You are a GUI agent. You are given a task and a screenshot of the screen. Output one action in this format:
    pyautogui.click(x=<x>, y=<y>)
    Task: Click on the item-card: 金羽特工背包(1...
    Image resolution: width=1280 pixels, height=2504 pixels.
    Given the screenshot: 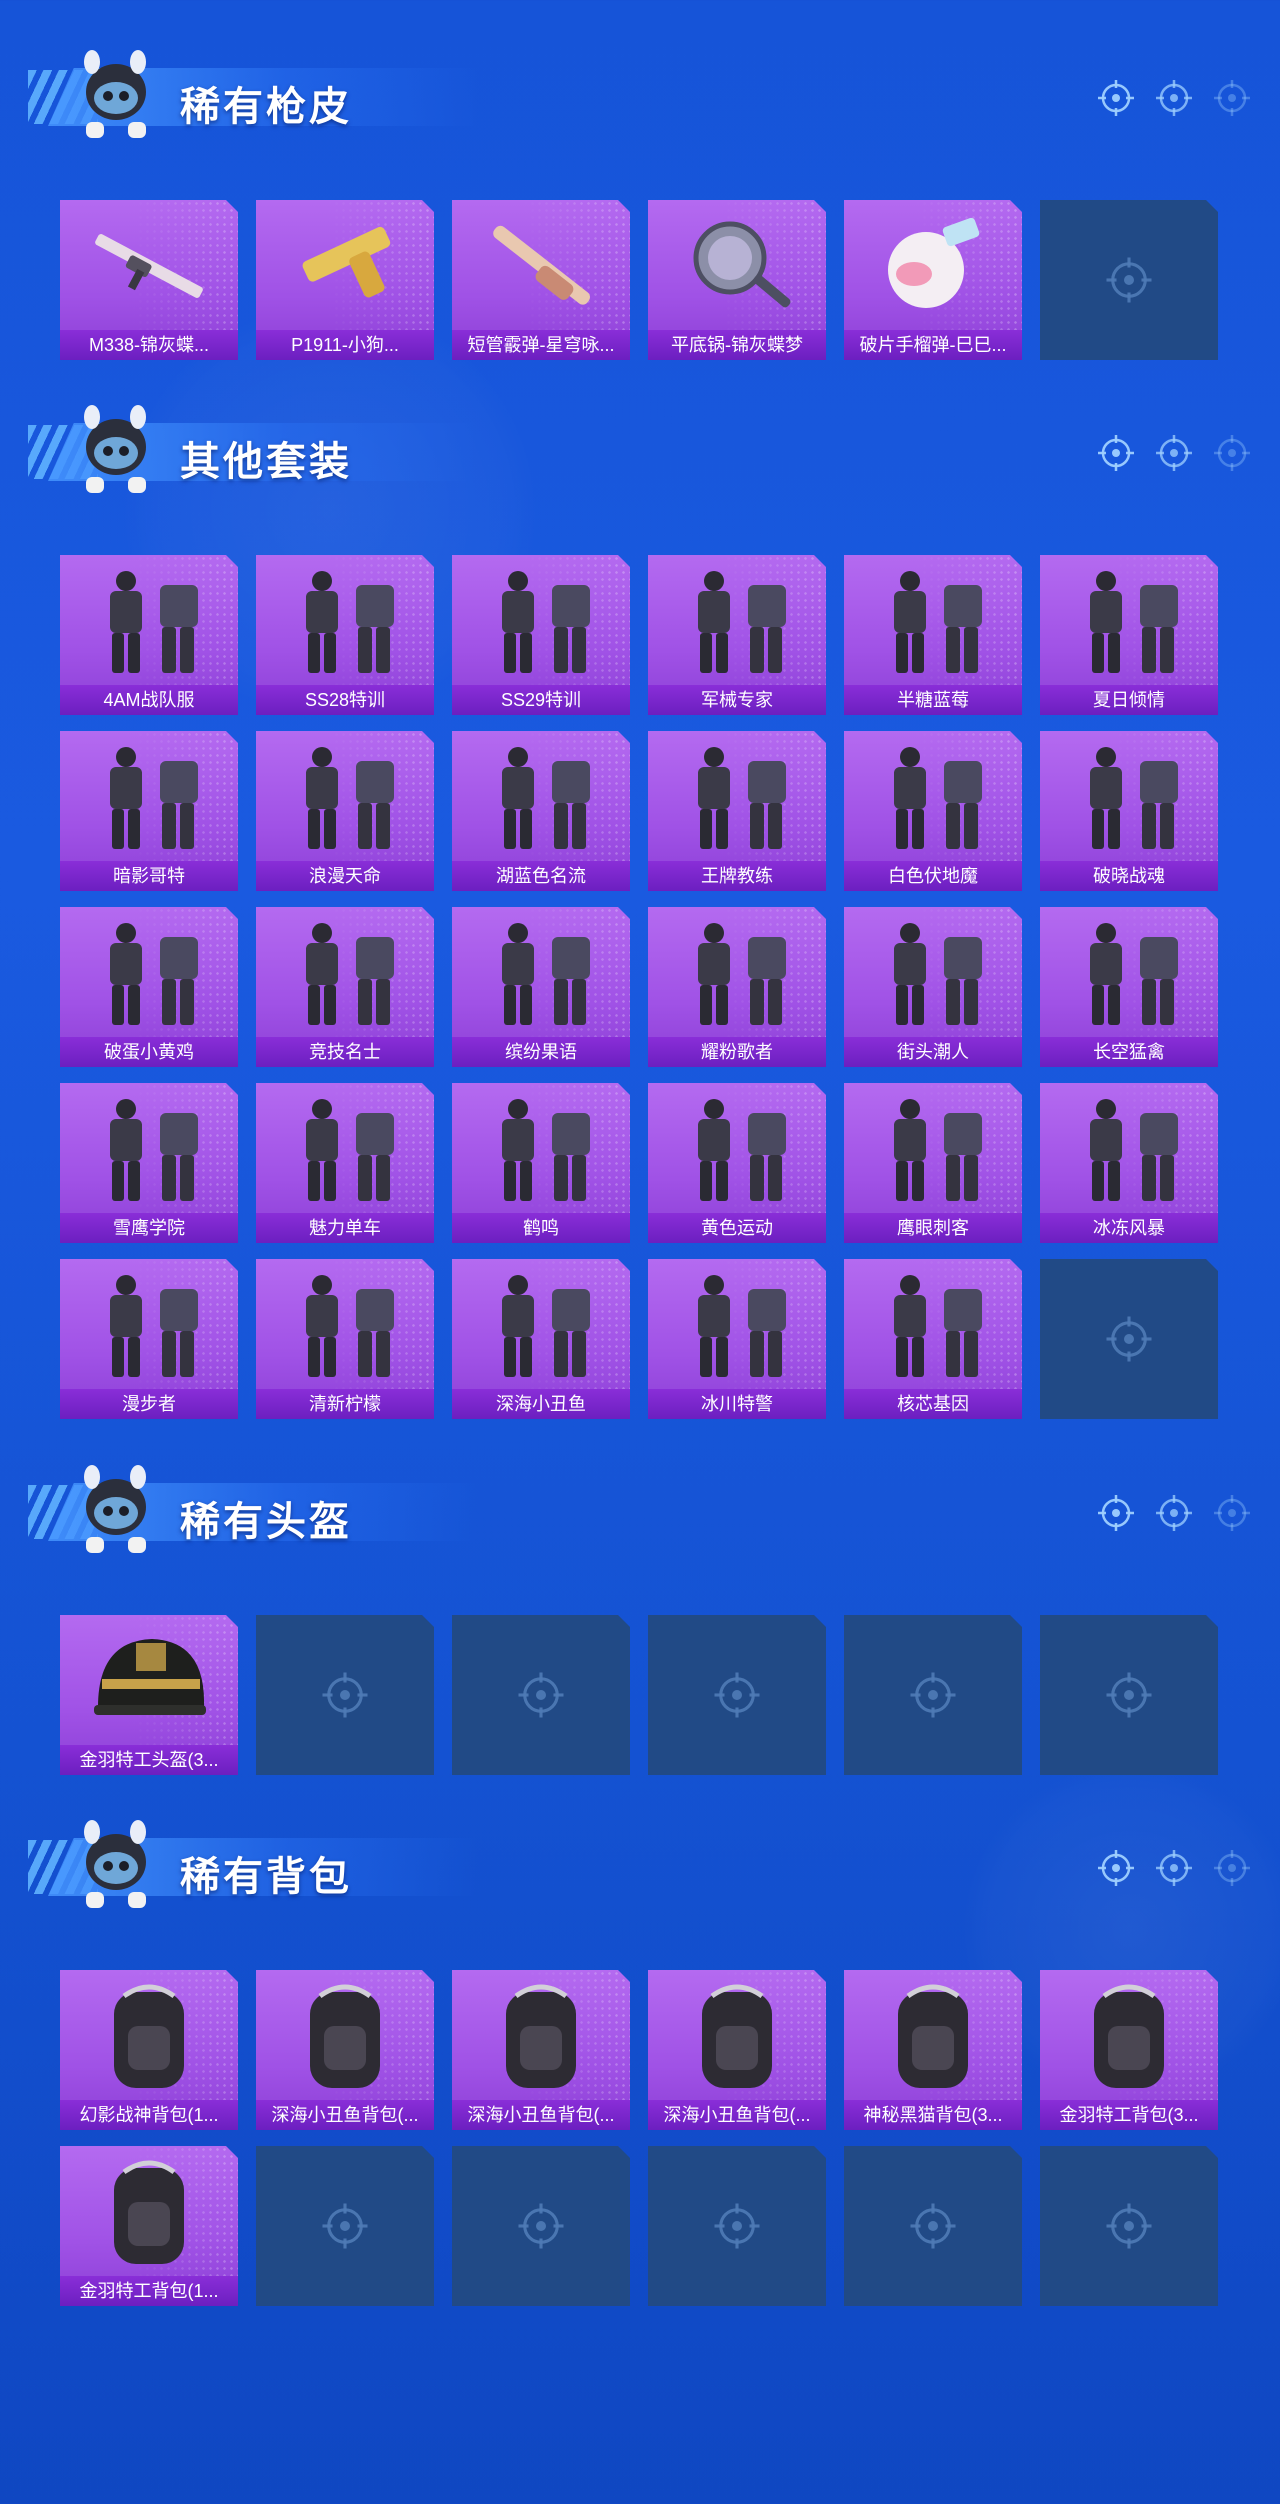 What is the action you would take?
    pyautogui.click(x=149, y=2226)
    